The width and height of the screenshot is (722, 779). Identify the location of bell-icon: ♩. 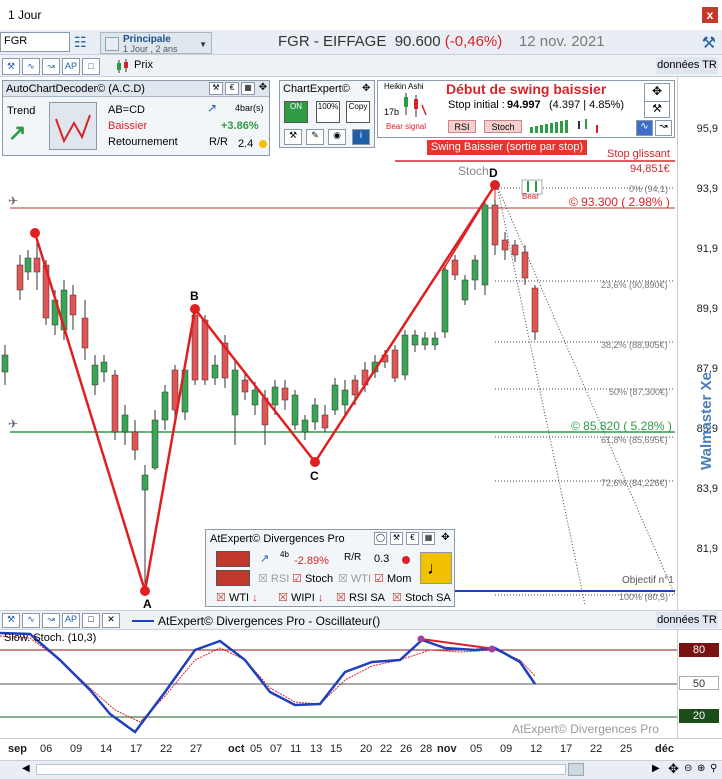
(436, 568).